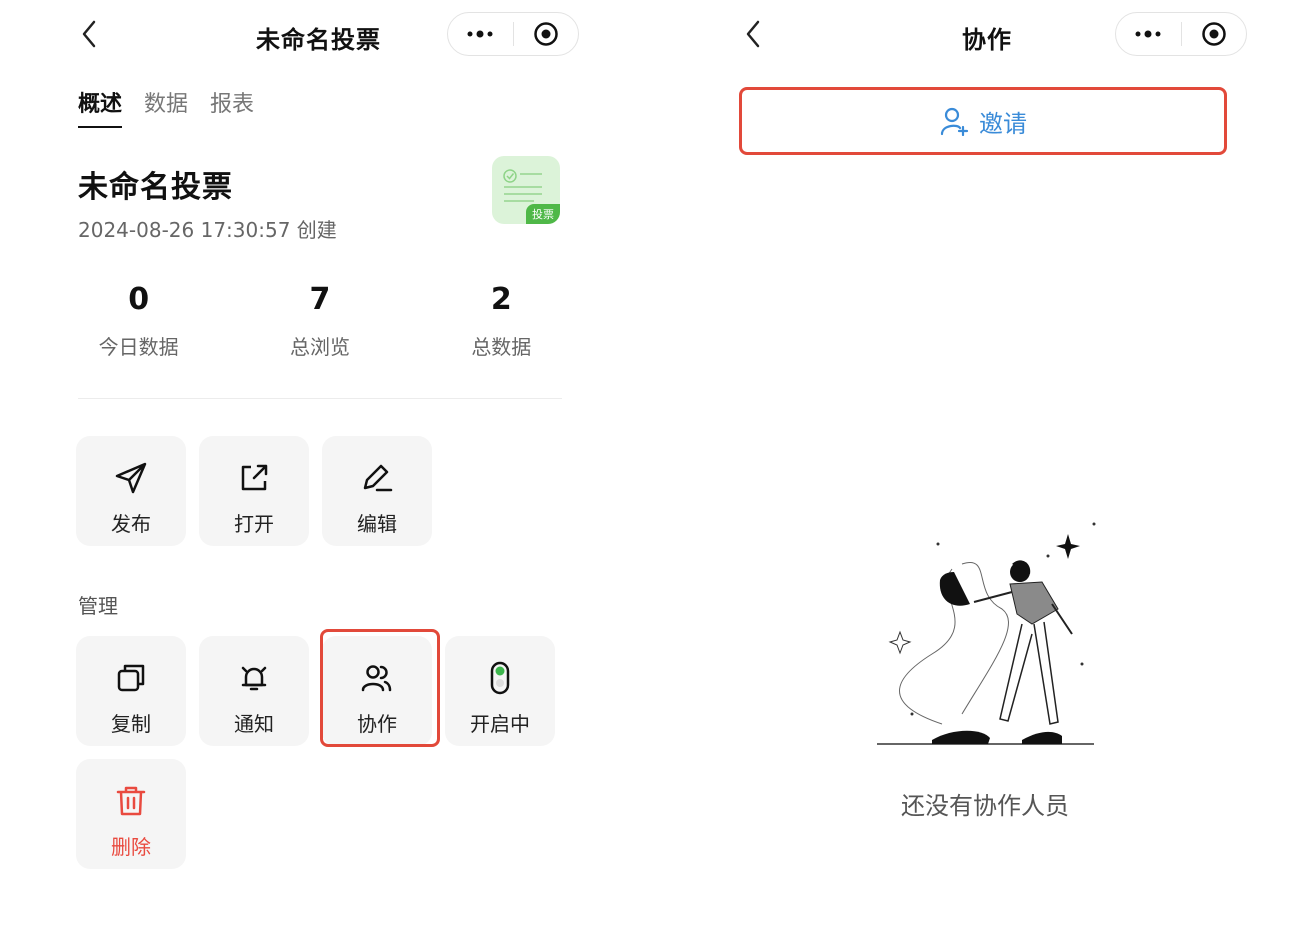 The image size is (1298, 946). What do you see at coordinates (380, 688) in the screenshot?
I see `collaborate-highlight` at bounding box center [380, 688].